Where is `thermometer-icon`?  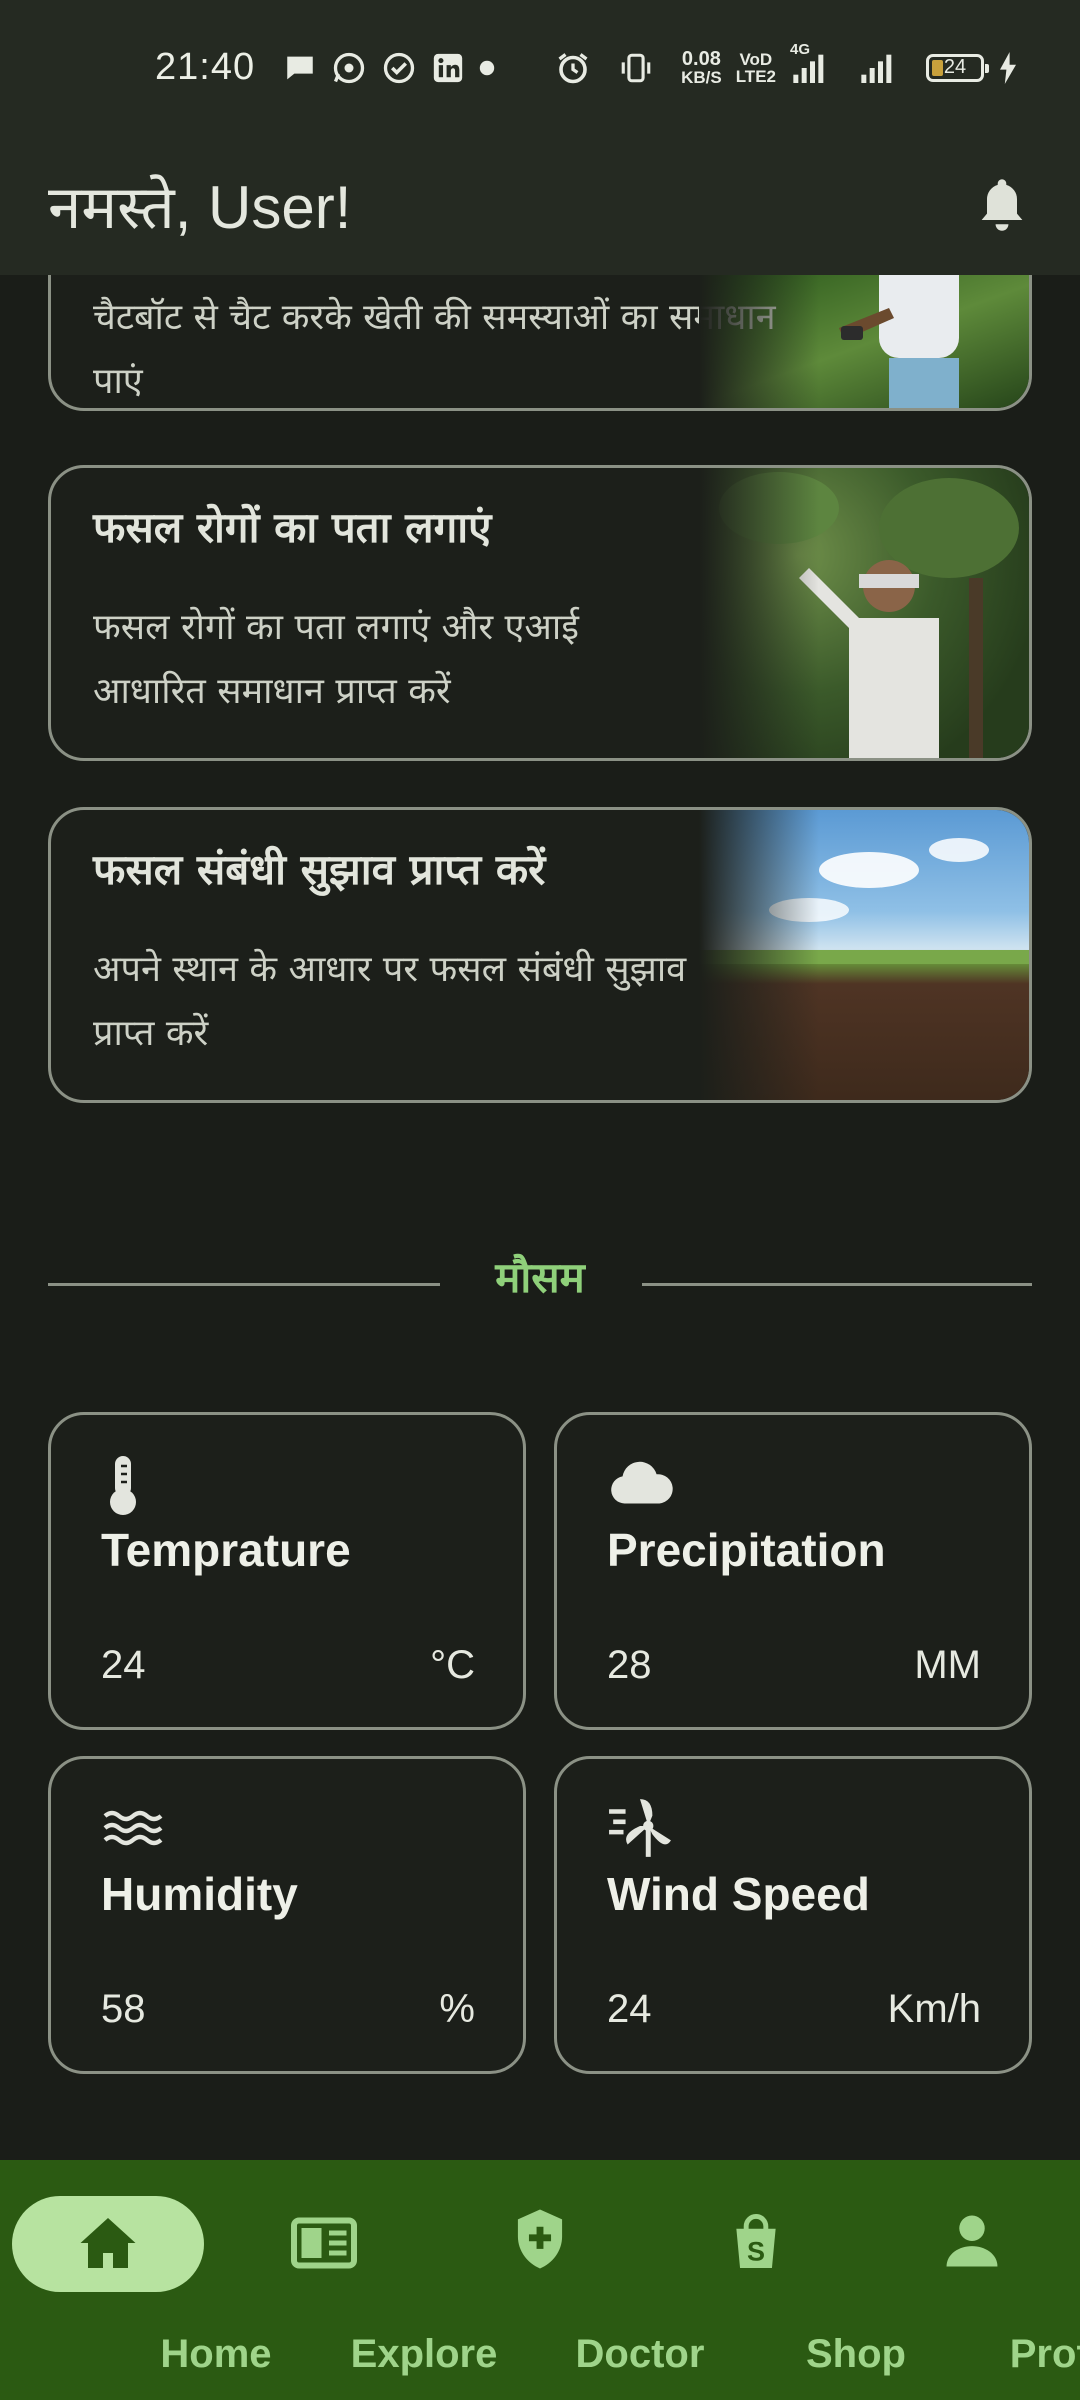
thermometer-icon is located at coordinates (136, 1484).